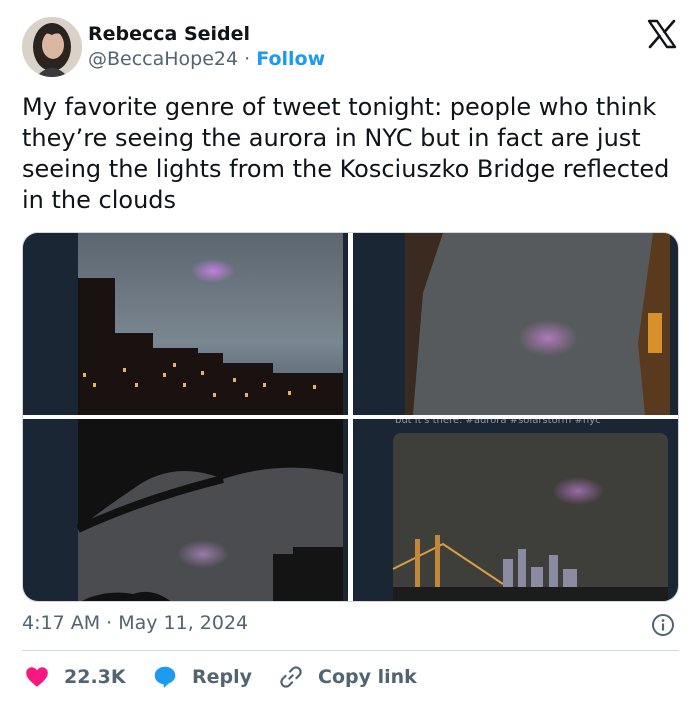 This screenshot has width=700, height=704. I want to click on reply-button: Reply, so click(202, 677).